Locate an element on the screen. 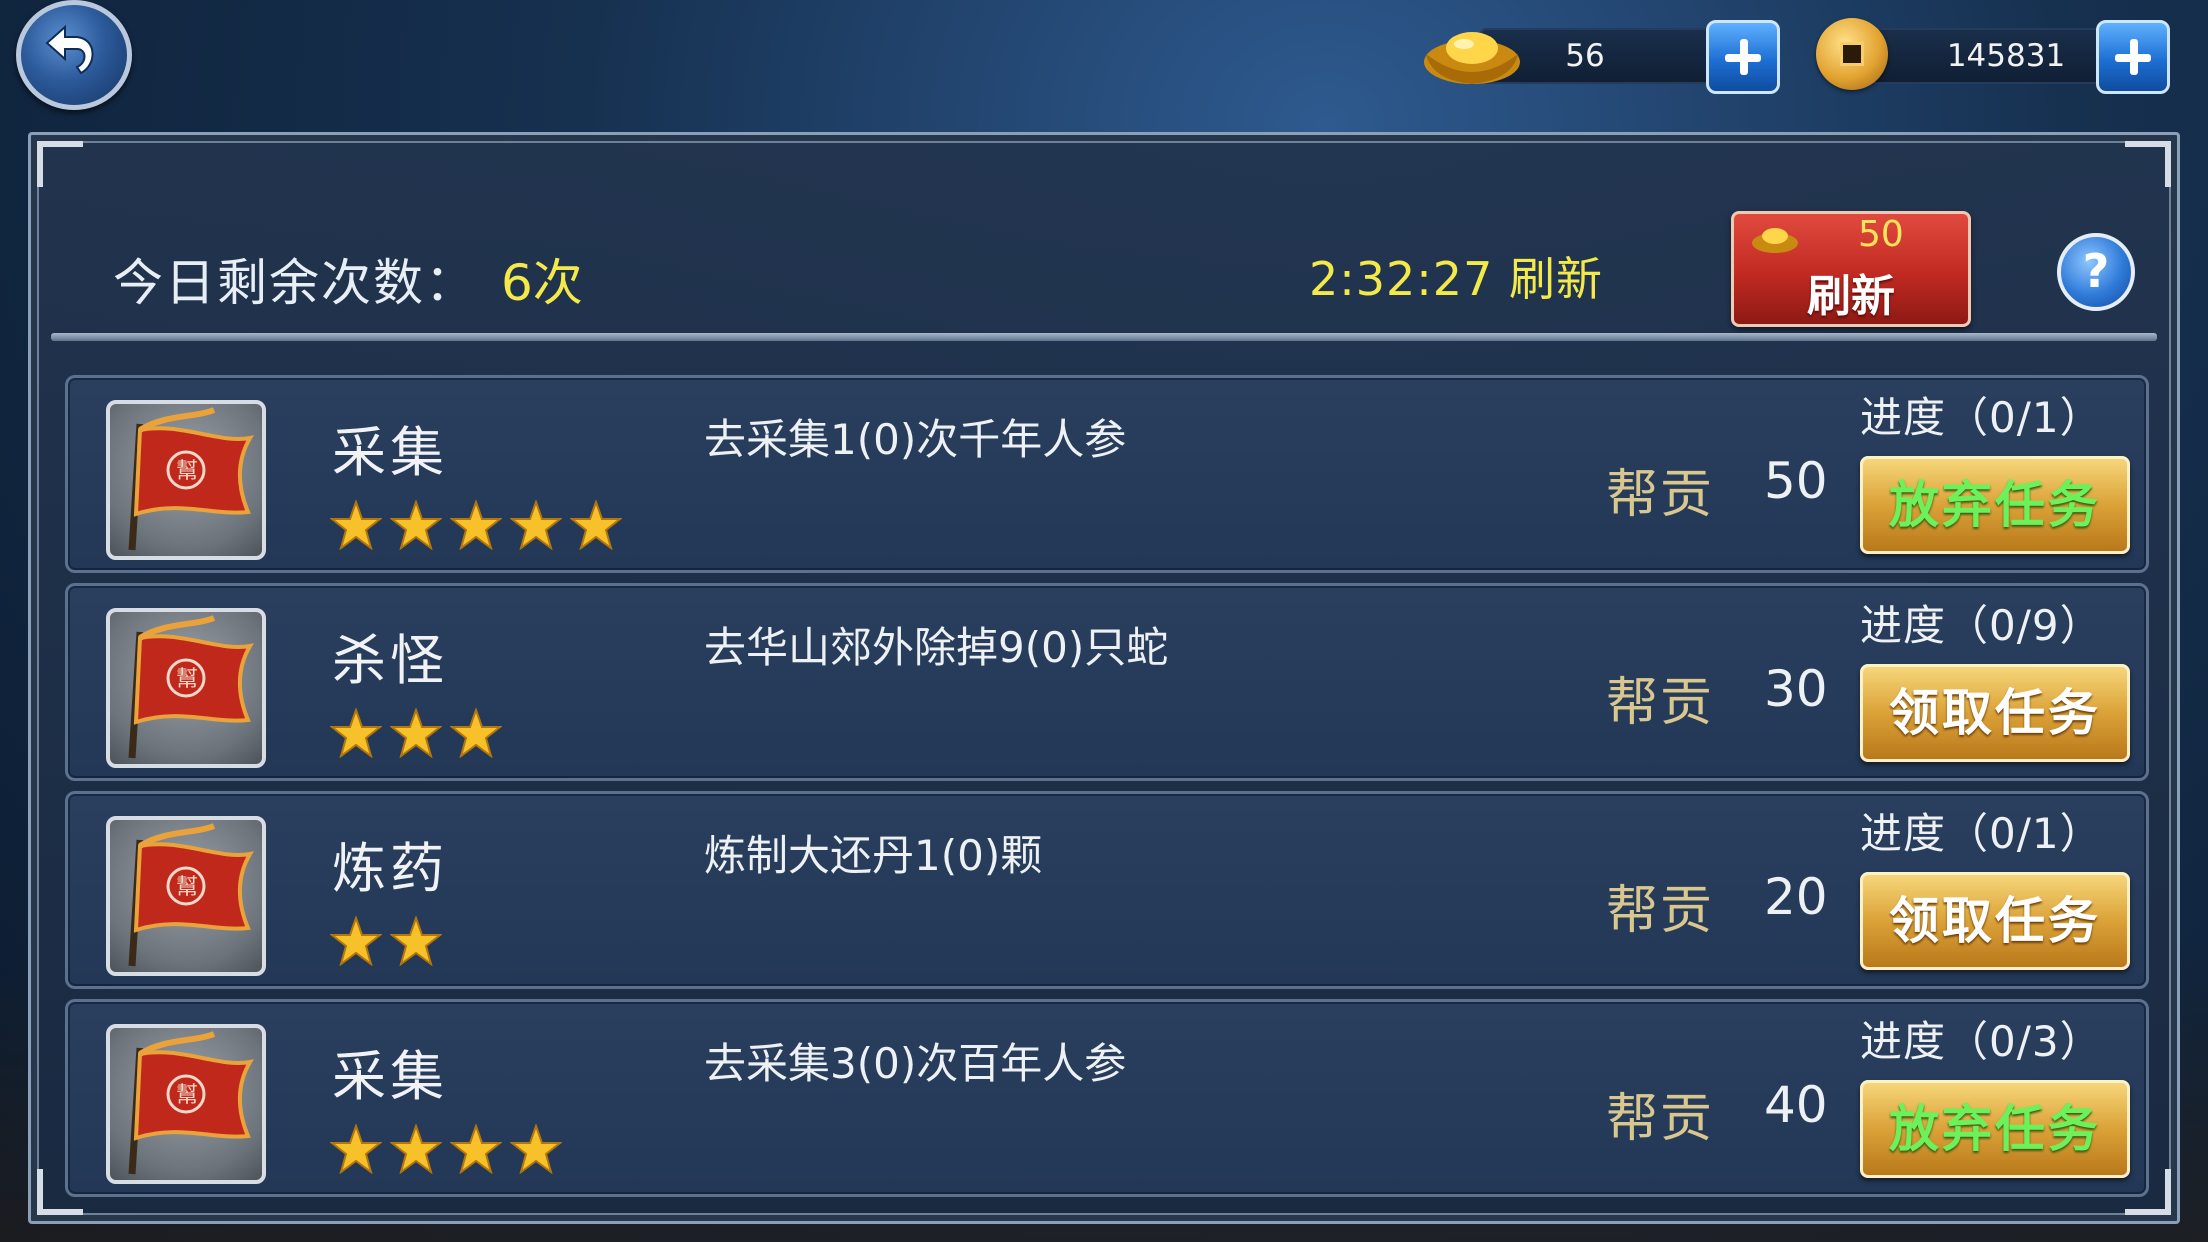 This screenshot has height=1242, width=2208. reward-value: 30 is located at coordinates (1796, 689).